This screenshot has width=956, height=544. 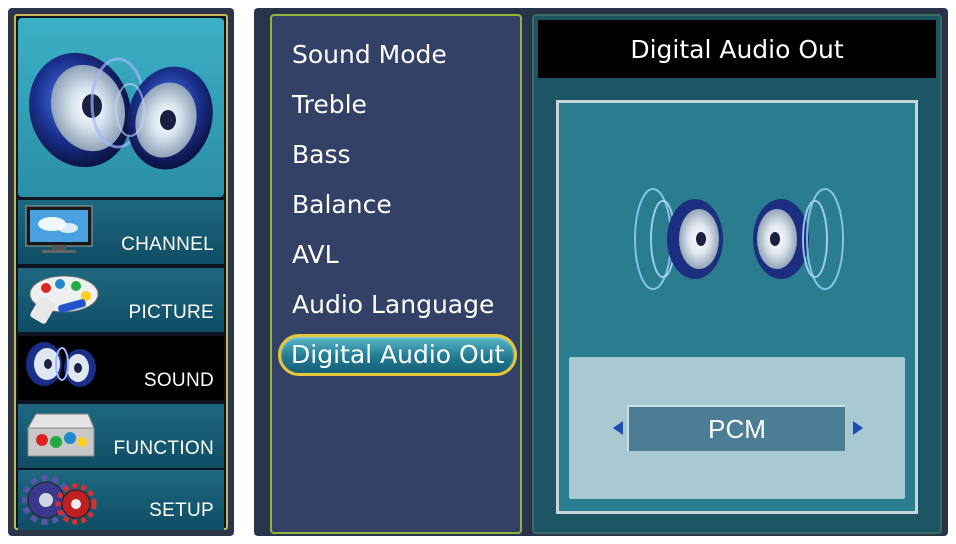 I want to click on sidebar-item-channel: CHANNEL, so click(x=121, y=232).